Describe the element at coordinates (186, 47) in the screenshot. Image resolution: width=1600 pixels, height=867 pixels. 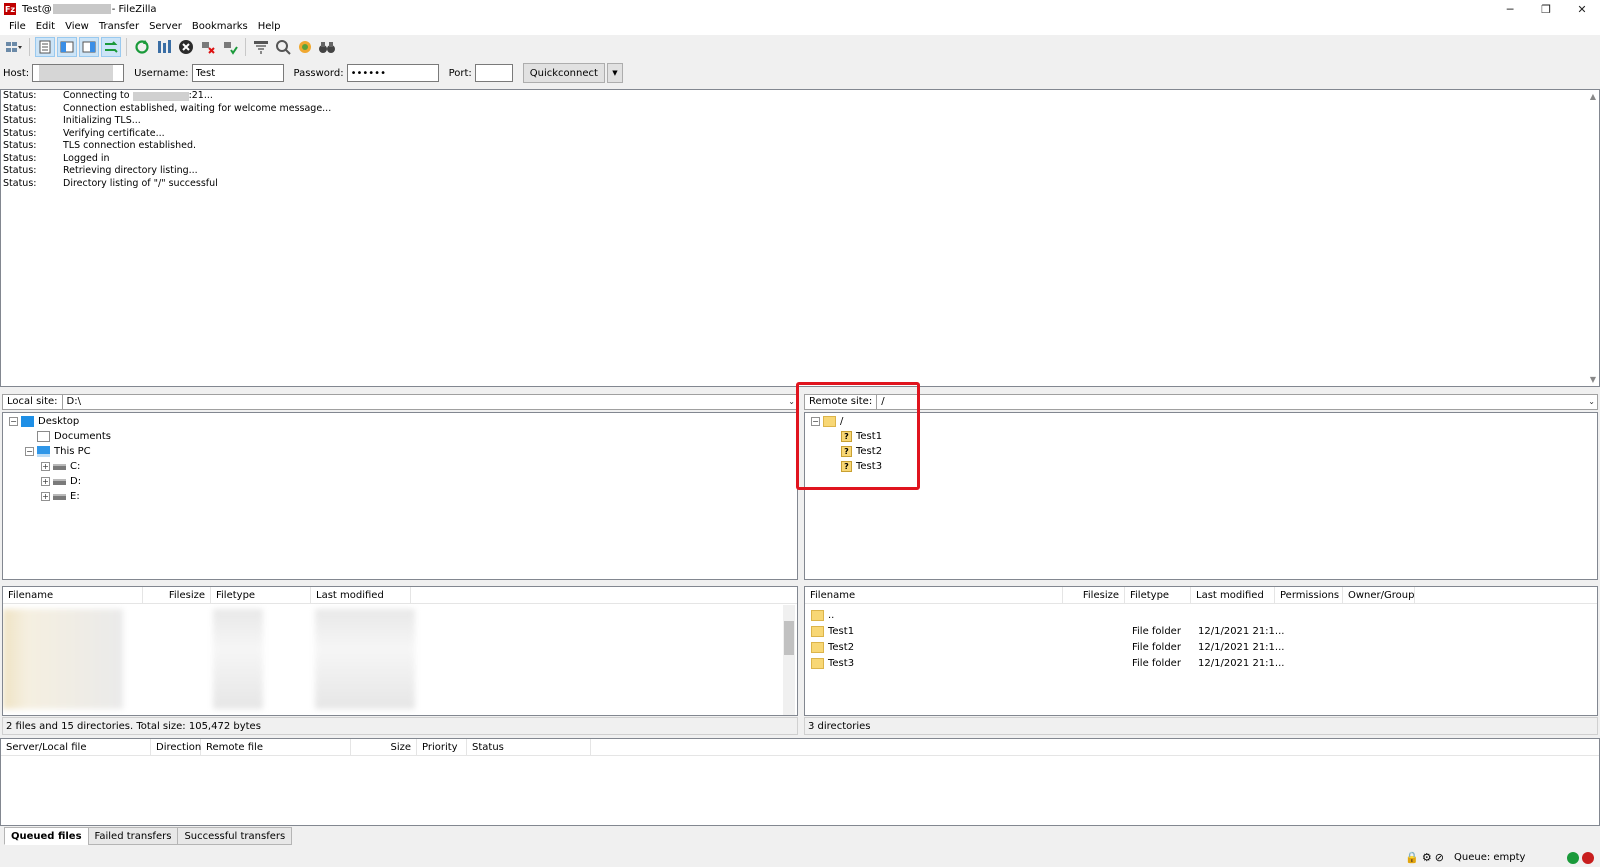
I see `cancel-operation-button` at that location.